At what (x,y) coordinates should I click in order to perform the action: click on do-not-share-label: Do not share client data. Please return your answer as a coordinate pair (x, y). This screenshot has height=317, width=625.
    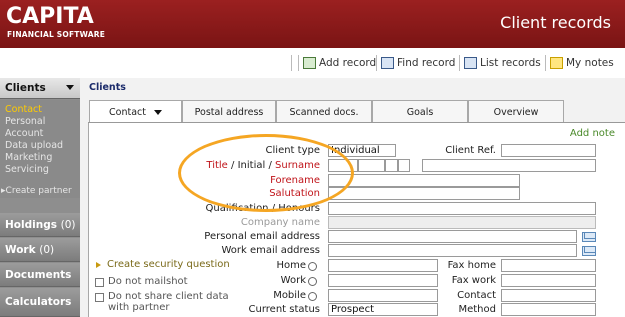
    Looking at the image, I should click on (168, 296).